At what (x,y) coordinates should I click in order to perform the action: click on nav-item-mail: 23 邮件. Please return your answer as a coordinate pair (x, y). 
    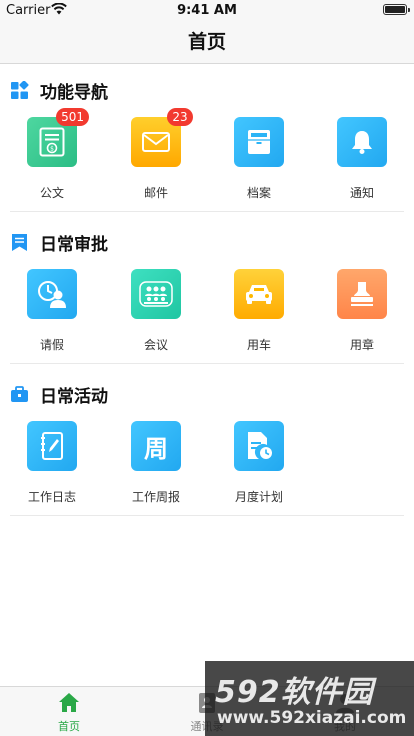
    Looking at the image, I should click on (156, 154).